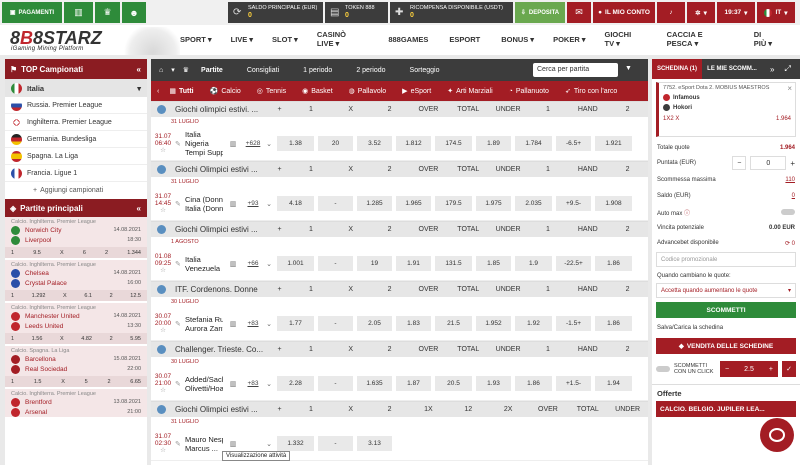 The image size is (800, 465). What do you see at coordinates (726, 259) in the screenshot?
I see `promo-code-input: Codice promozionale` at bounding box center [726, 259].